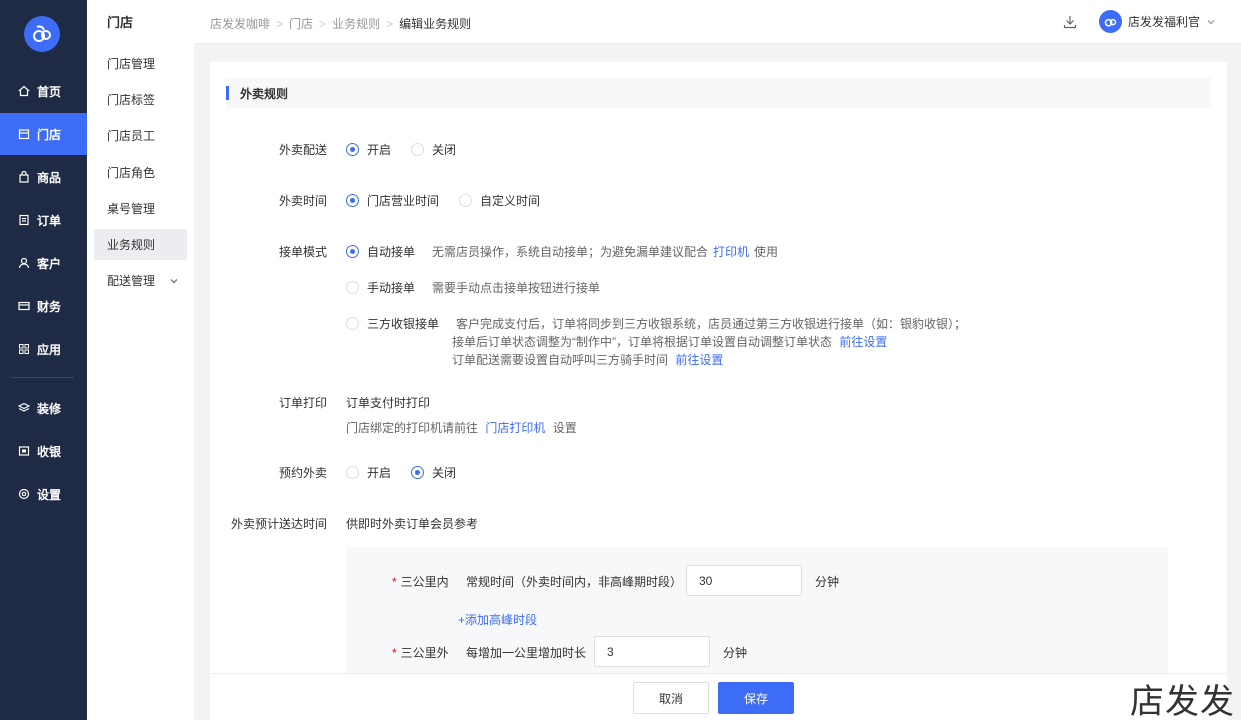 Image resolution: width=1241 pixels, height=720 pixels. Describe the element at coordinates (140, 99) in the screenshot. I see `subnav-item-store-tags: 门店标签` at that location.